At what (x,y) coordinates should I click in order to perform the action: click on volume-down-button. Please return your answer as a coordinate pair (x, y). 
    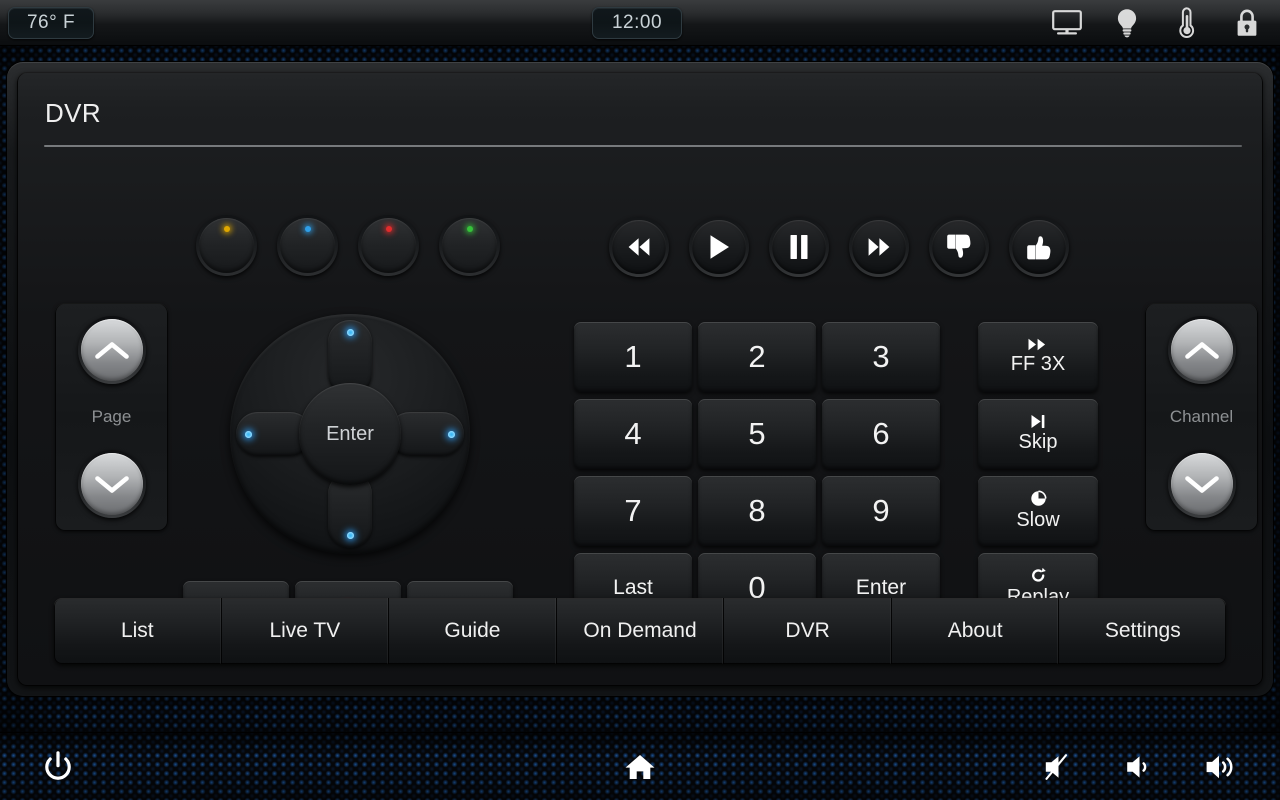
    Looking at the image, I should click on (1140, 767).